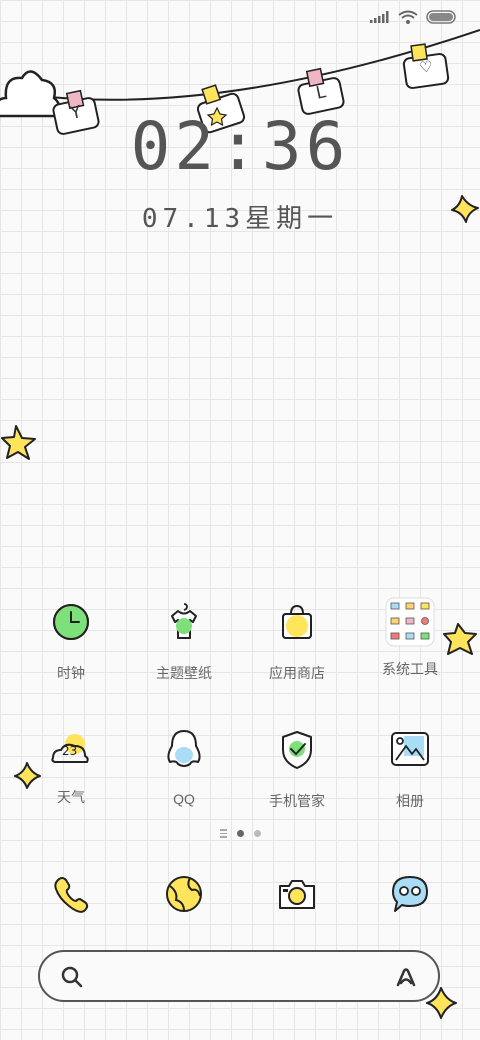 This screenshot has width=480, height=1040. What do you see at coordinates (297, 750) in the screenshot?
I see `shield-icon` at bounding box center [297, 750].